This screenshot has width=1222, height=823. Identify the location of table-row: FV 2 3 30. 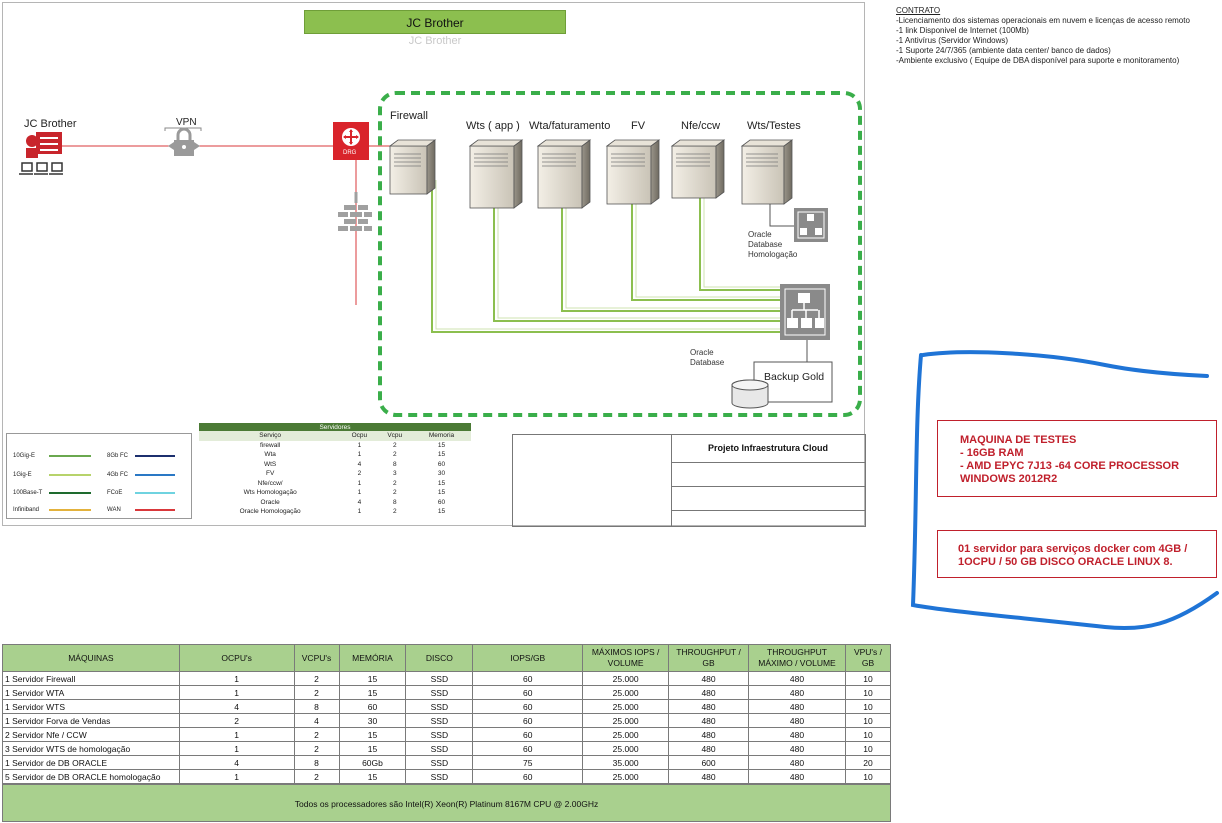
(335, 474).